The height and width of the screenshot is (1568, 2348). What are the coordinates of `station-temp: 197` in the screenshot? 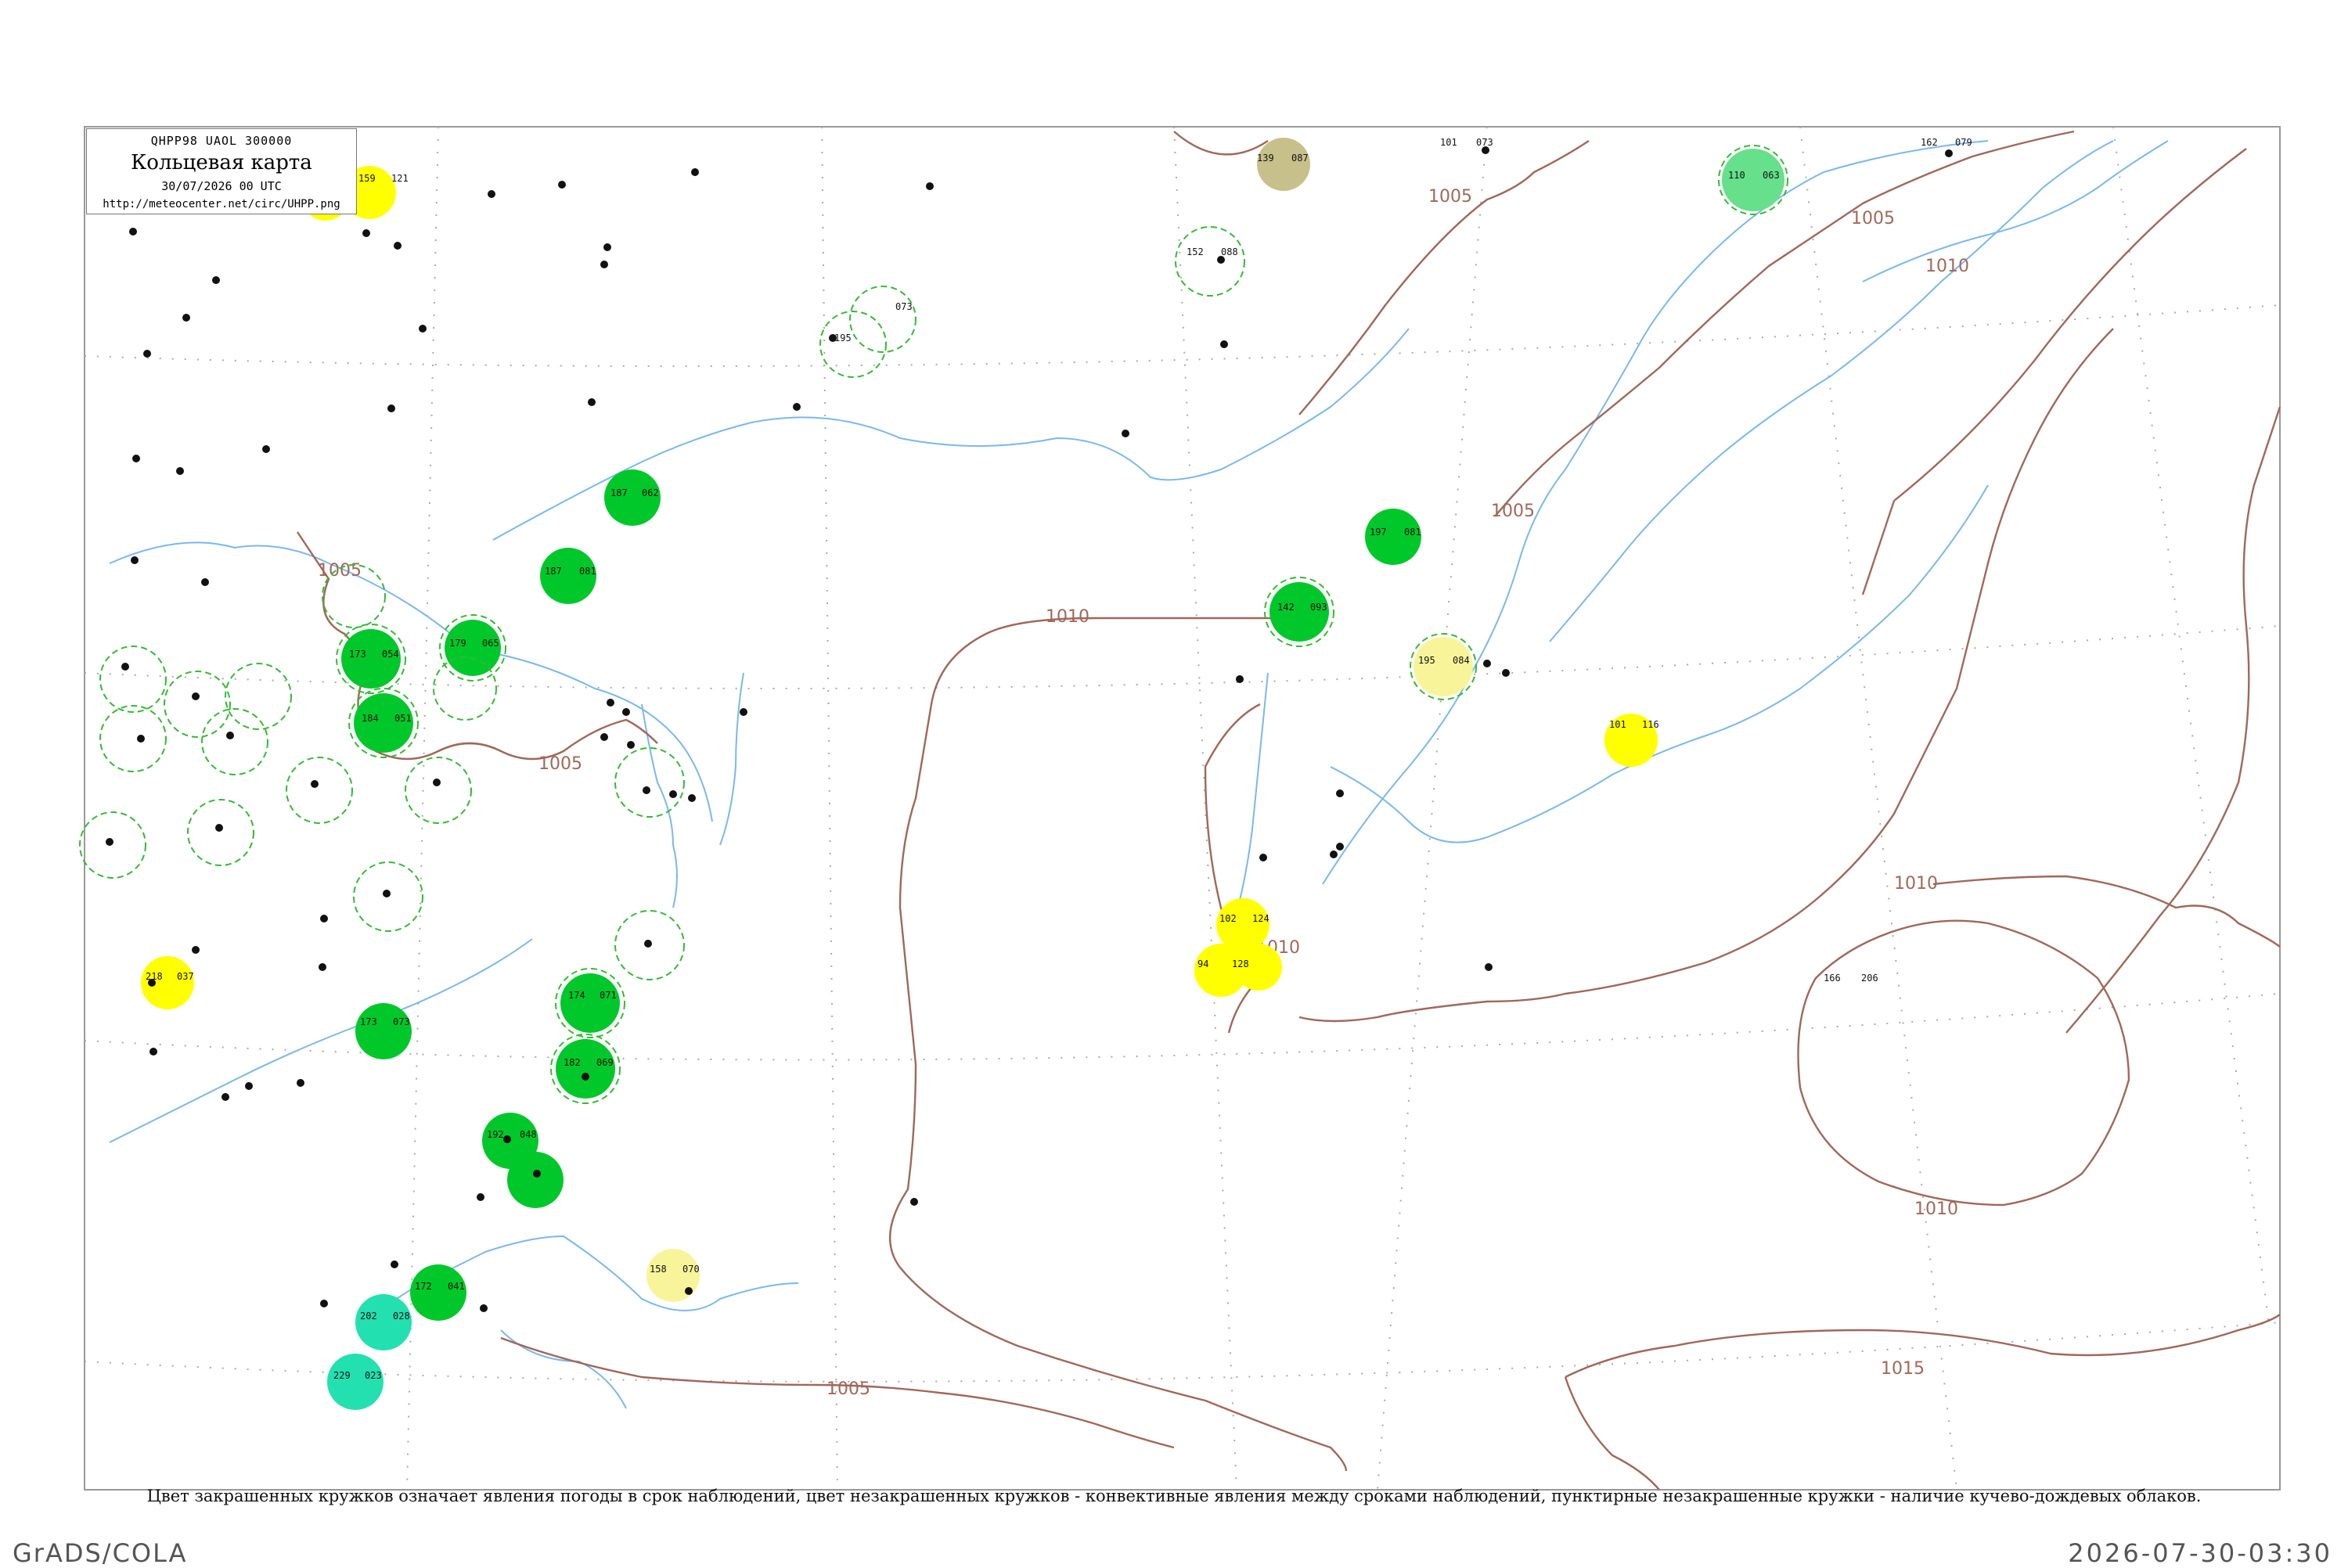 It's located at (1378, 533).